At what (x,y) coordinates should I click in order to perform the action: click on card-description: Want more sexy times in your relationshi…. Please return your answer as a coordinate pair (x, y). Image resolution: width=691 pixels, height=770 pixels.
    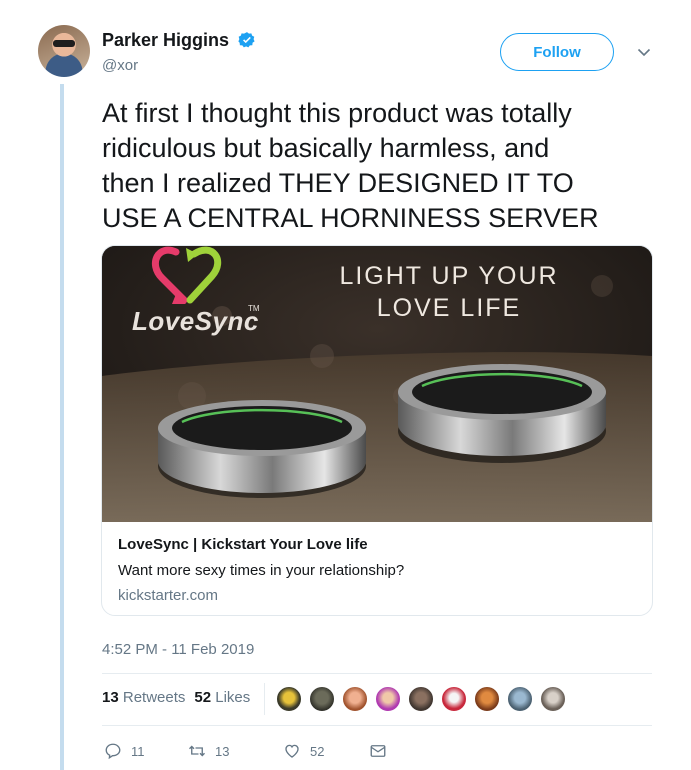
    Looking at the image, I should click on (261, 570).